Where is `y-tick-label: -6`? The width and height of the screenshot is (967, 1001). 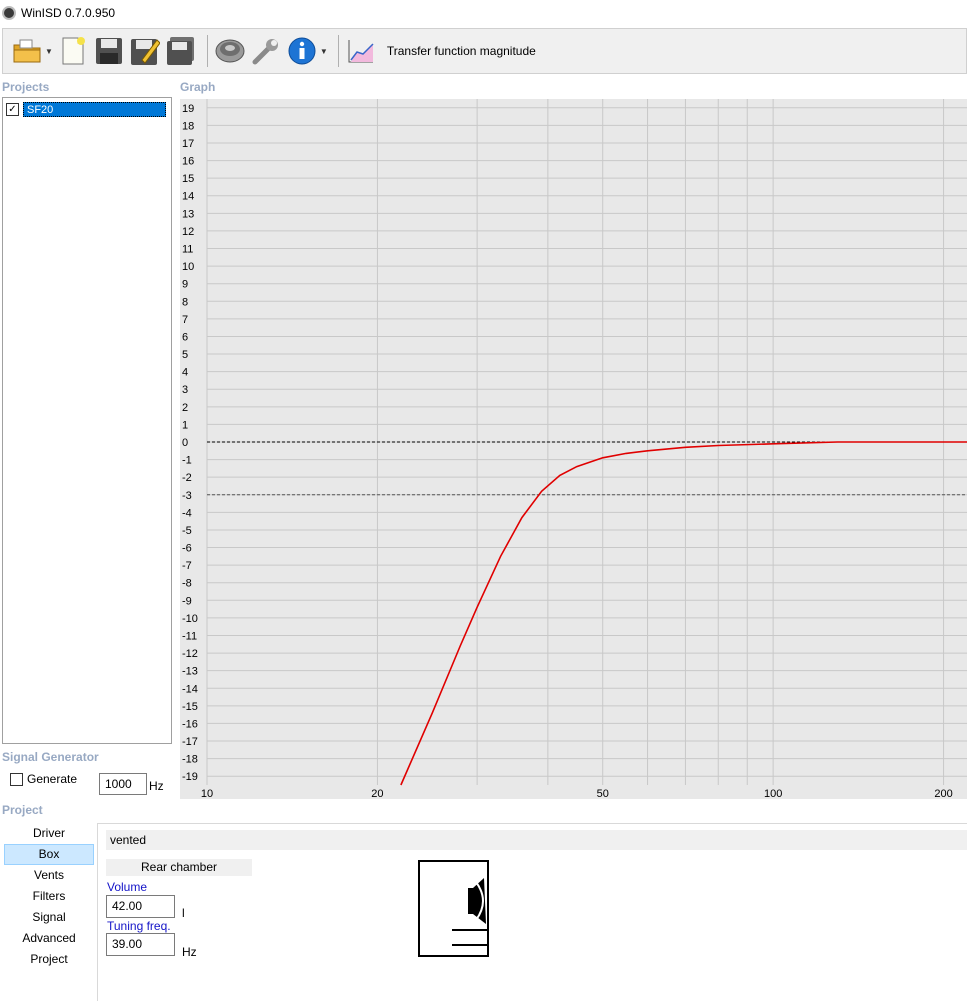
y-tick-label: -6 is located at coordinates (187, 549).